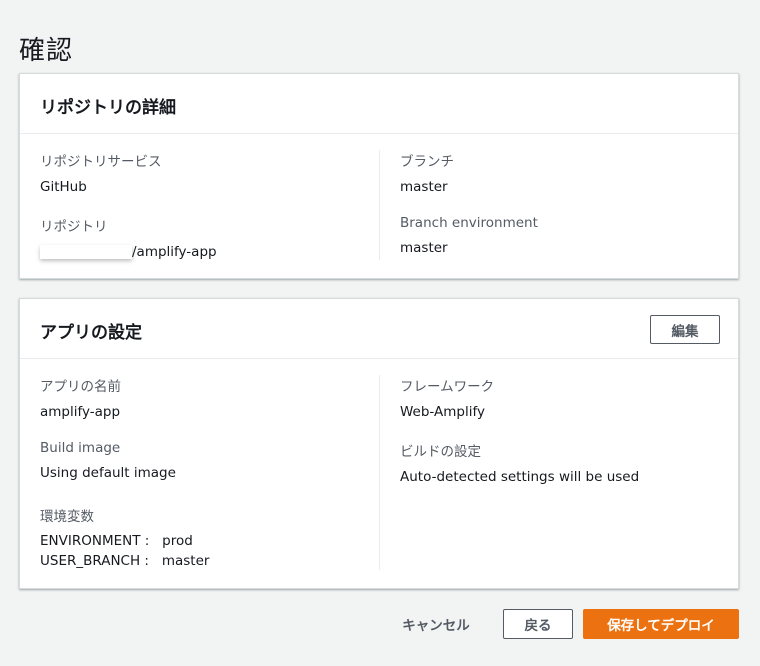 Image resolution: width=760 pixels, height=666 pixels. What do you see at coordinates (128, 237) in the screenshot?
I see `repository-field: リポジトリ /amplify-app` at bounding box center [128, 237].